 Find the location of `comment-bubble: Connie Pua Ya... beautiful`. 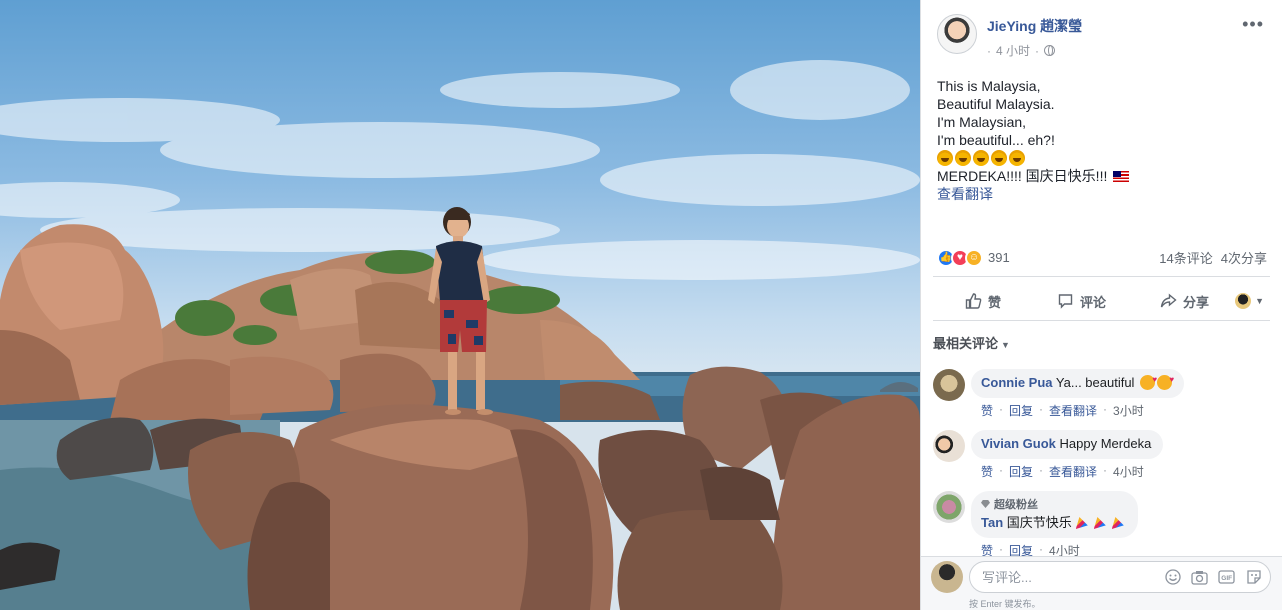

comment-bubble: Connie Pua Ya... beautiful is located at coordinates (1078, 383).